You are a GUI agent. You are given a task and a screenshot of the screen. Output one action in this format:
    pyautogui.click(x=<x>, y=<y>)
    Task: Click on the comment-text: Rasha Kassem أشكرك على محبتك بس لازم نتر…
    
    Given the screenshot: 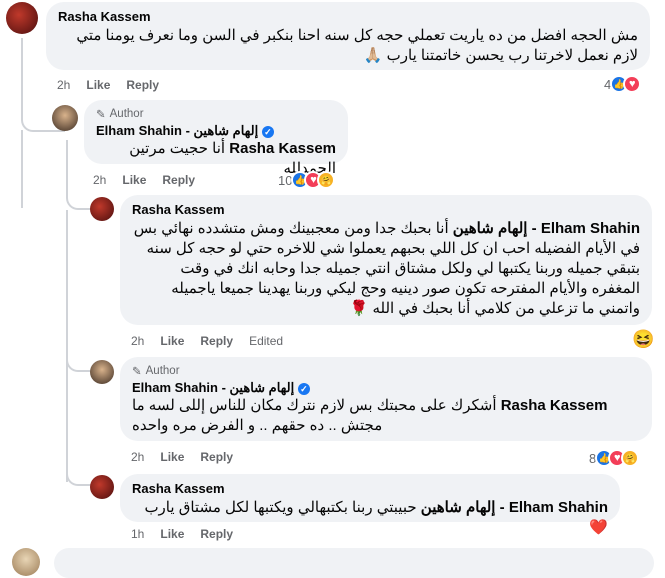 What is the action you would take?
    pyautogui.click(x=386, y=416)
    